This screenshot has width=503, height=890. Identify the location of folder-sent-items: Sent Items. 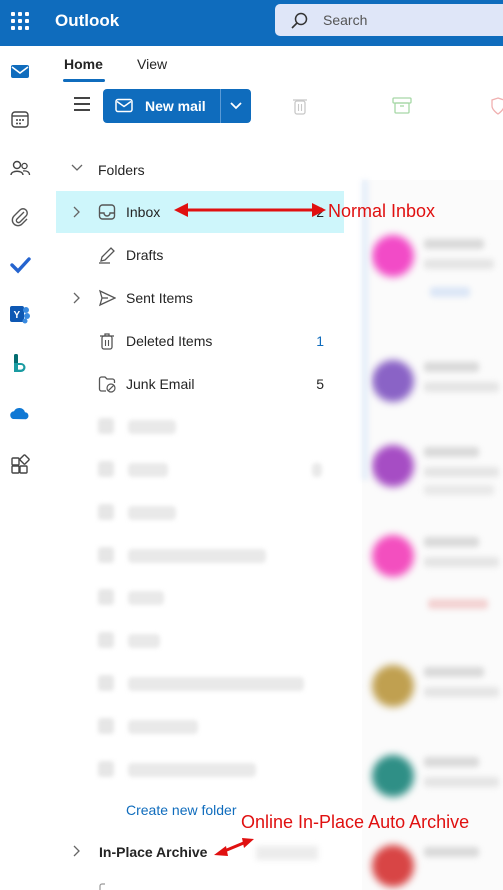
(200, 298).